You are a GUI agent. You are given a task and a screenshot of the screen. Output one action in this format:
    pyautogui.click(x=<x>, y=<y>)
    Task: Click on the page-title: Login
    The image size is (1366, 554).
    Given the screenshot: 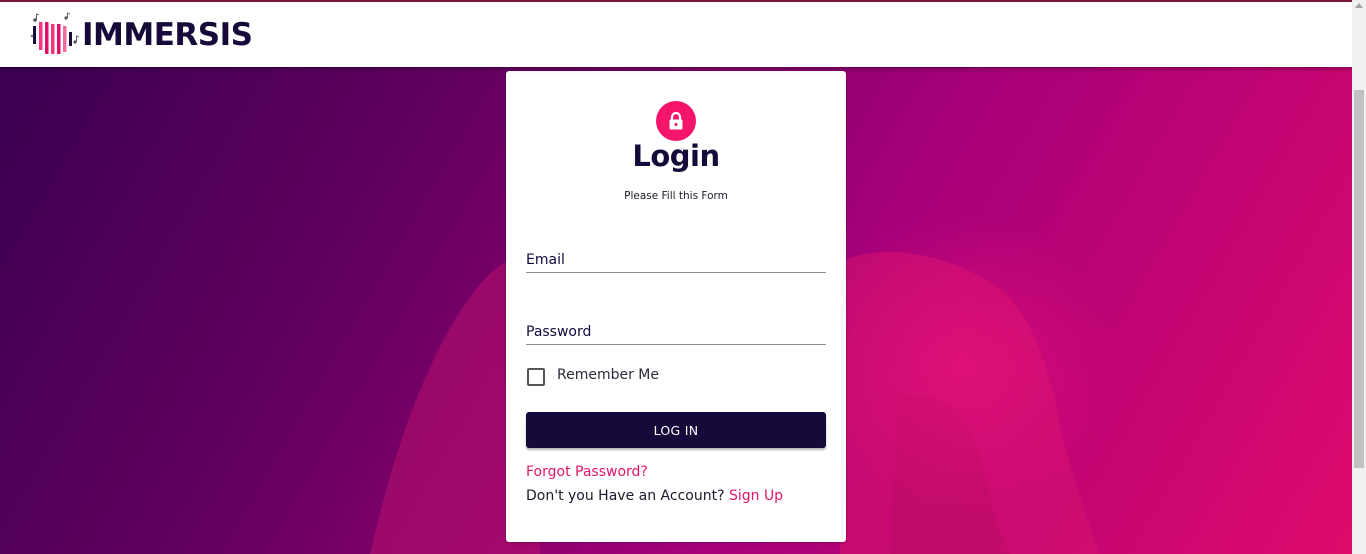 What is the action you would take?
    pyautogui.click(x=676, y=156)
    